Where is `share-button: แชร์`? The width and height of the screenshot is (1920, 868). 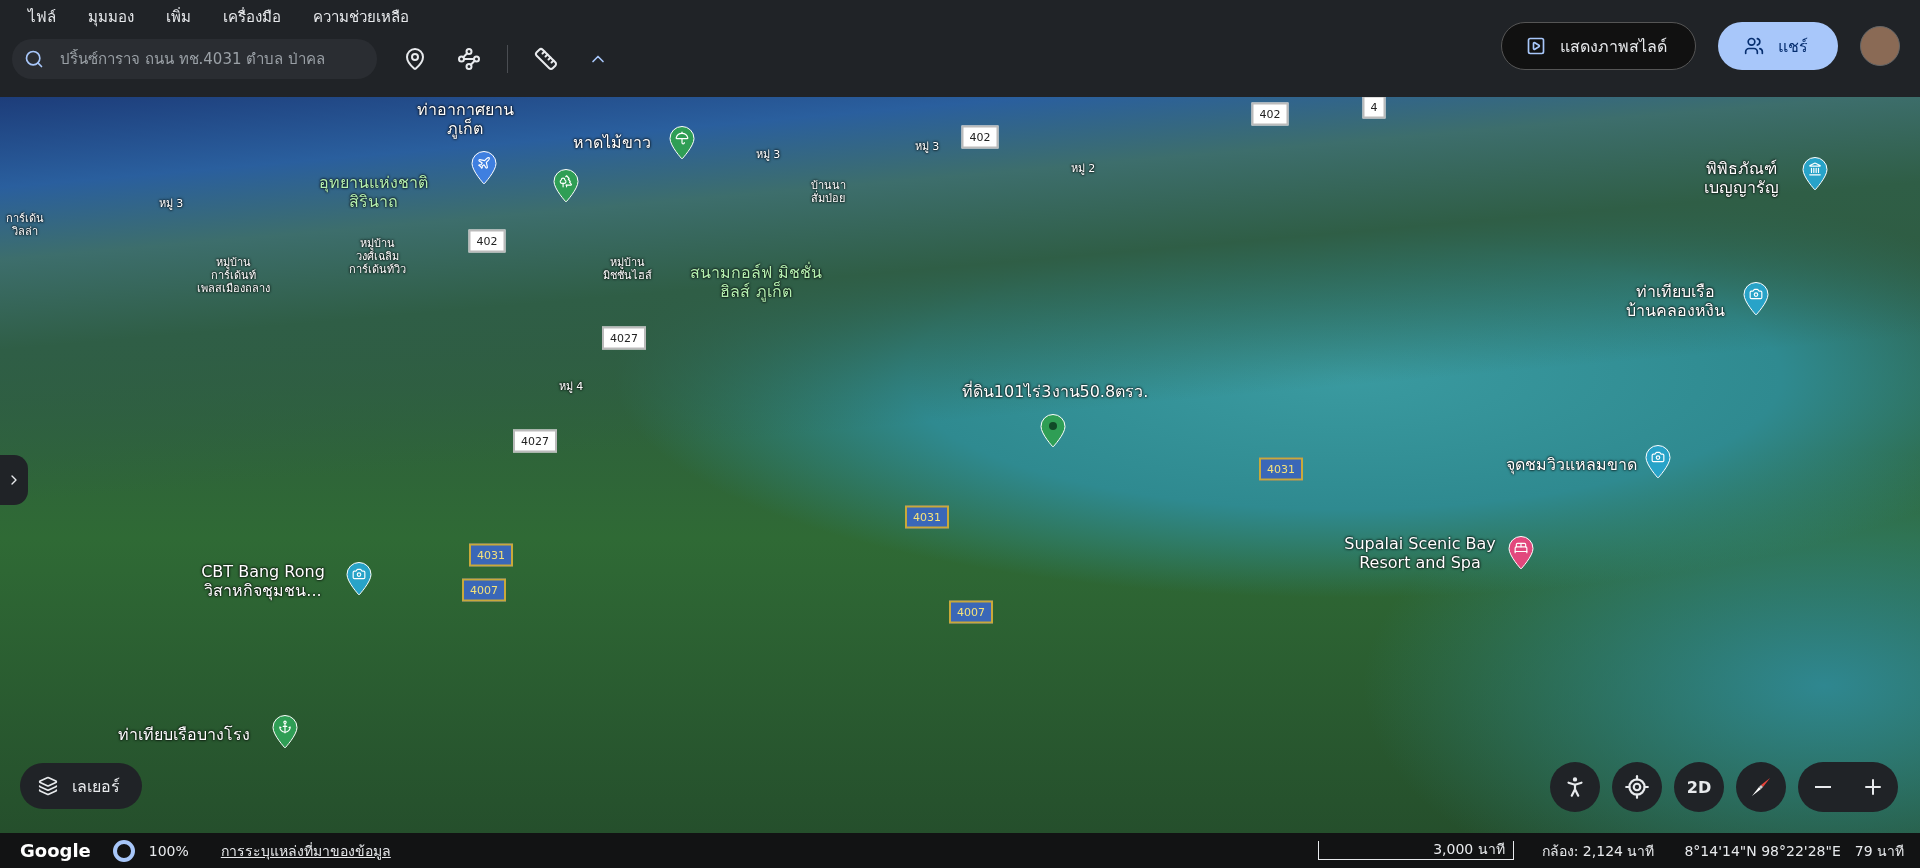 share-button: แชร์ is located at coordinates (1778, 46).